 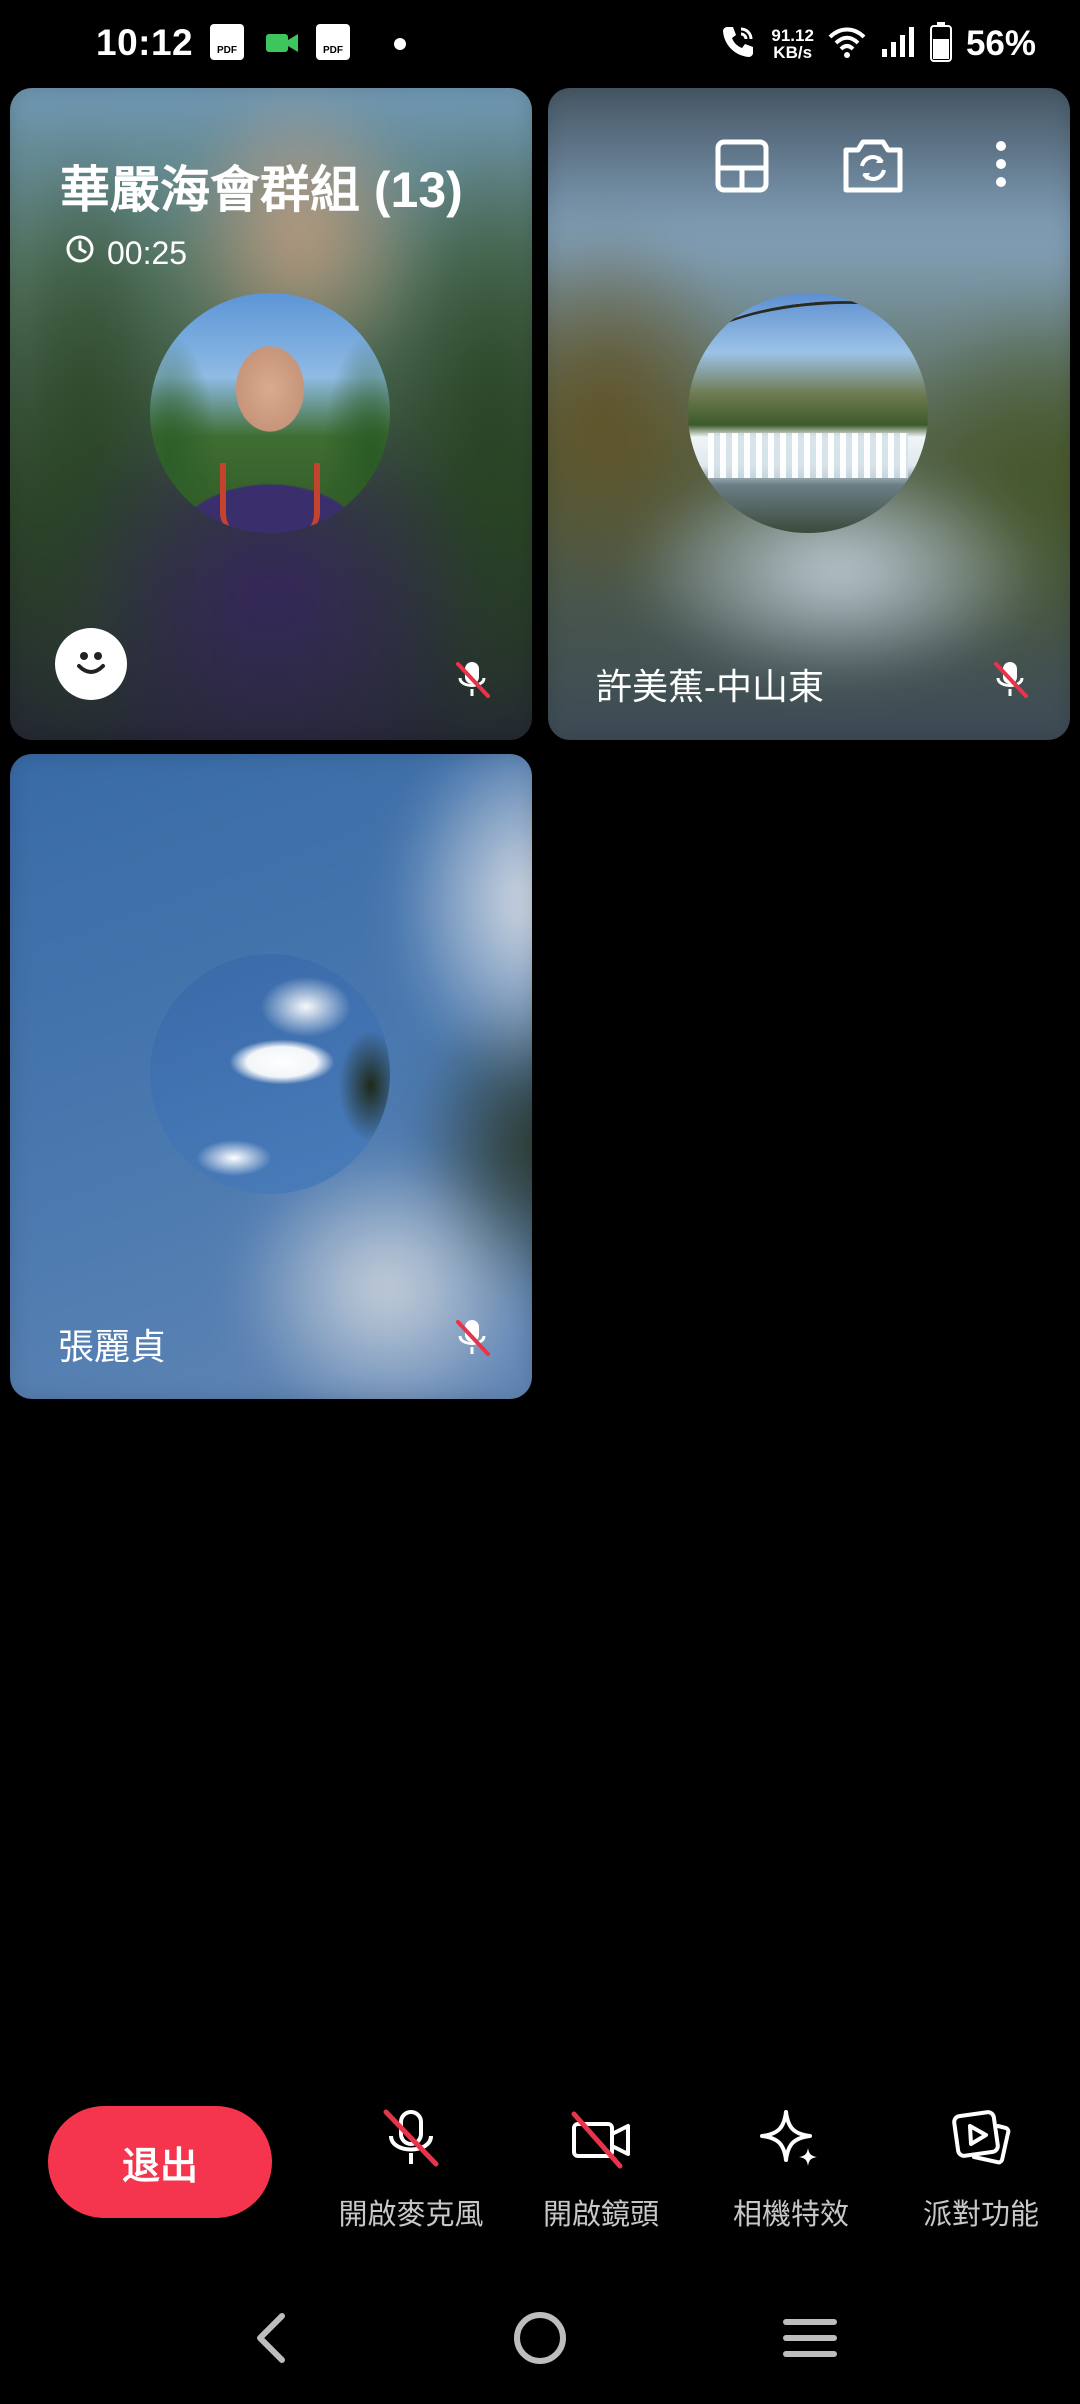 I want to click on more-options-button, so click(x=1001, y=168).